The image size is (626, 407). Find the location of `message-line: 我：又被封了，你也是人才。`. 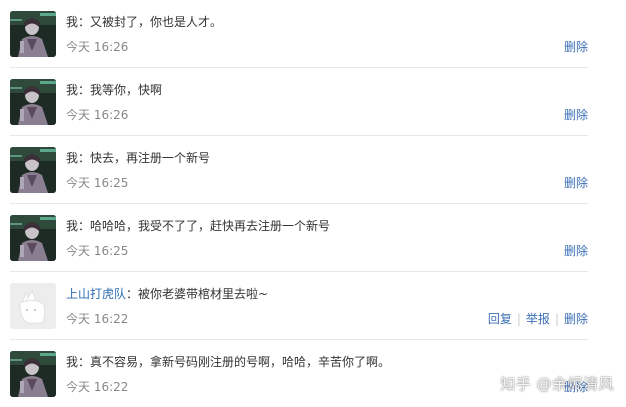

message-line: 我：又被封了，你也是人才。 is located at coordinates (144, 22).